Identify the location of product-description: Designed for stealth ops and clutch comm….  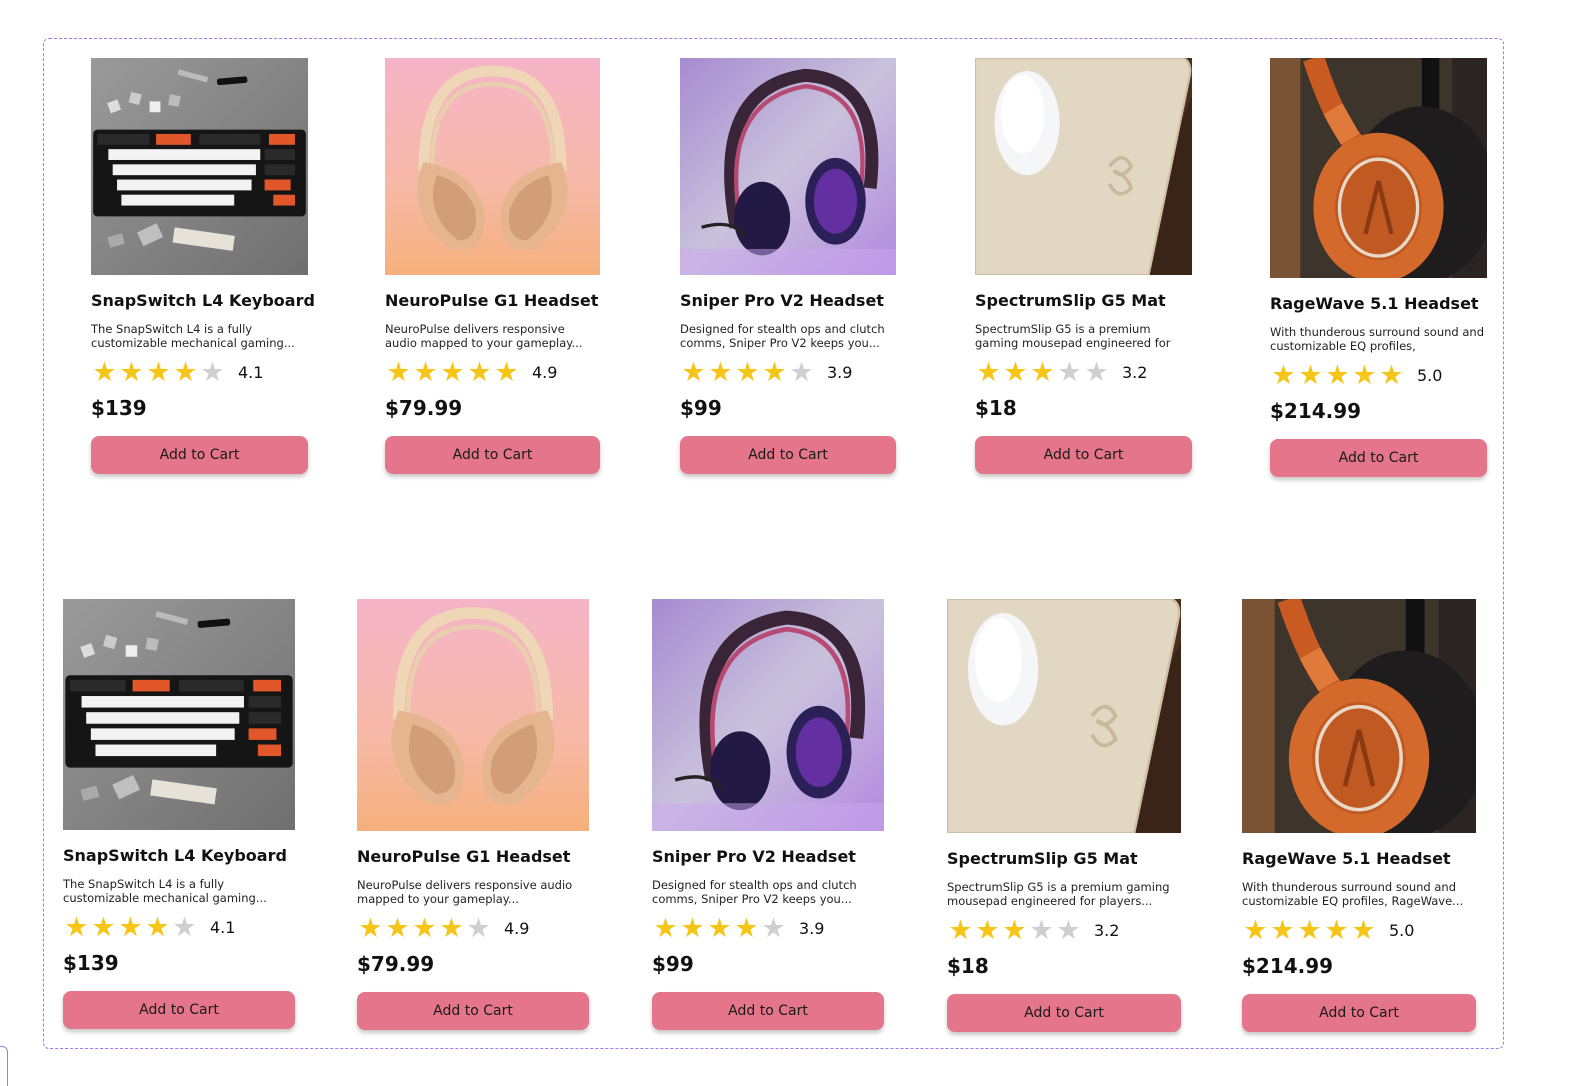
(754, 892).